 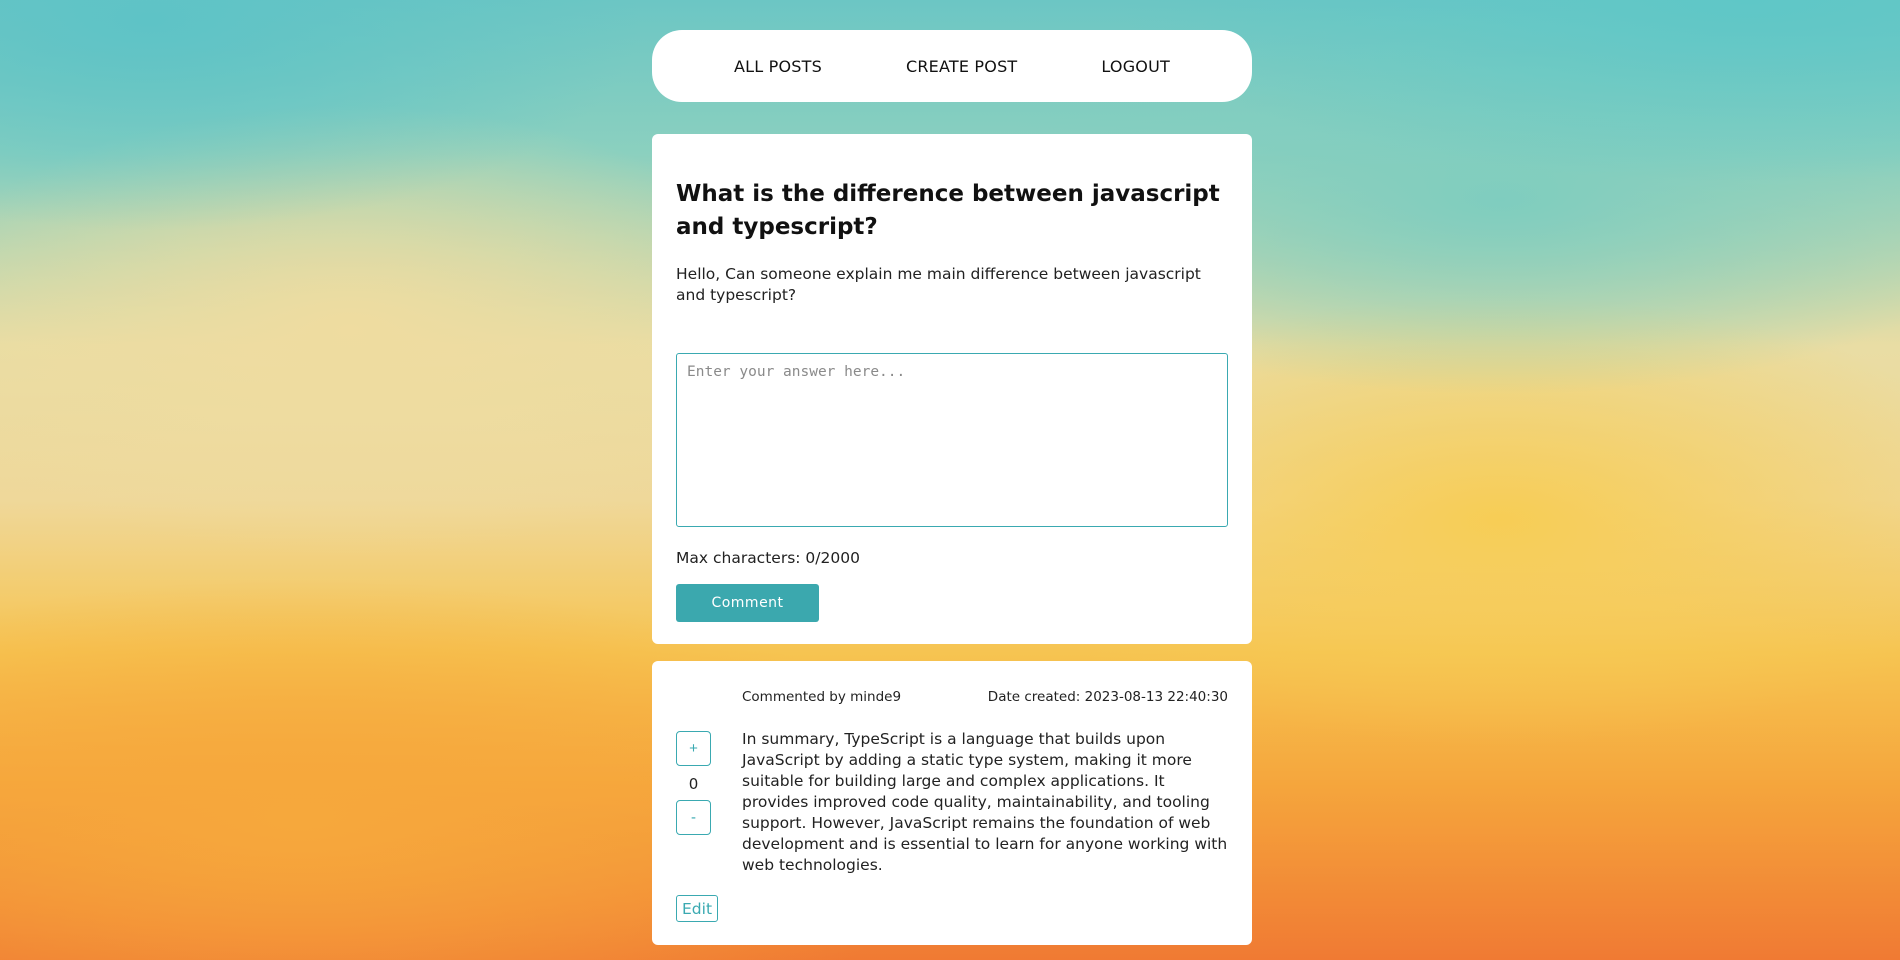 I want to click on nav-create-post-link: CREATE POST, so click(x=961, y=66).